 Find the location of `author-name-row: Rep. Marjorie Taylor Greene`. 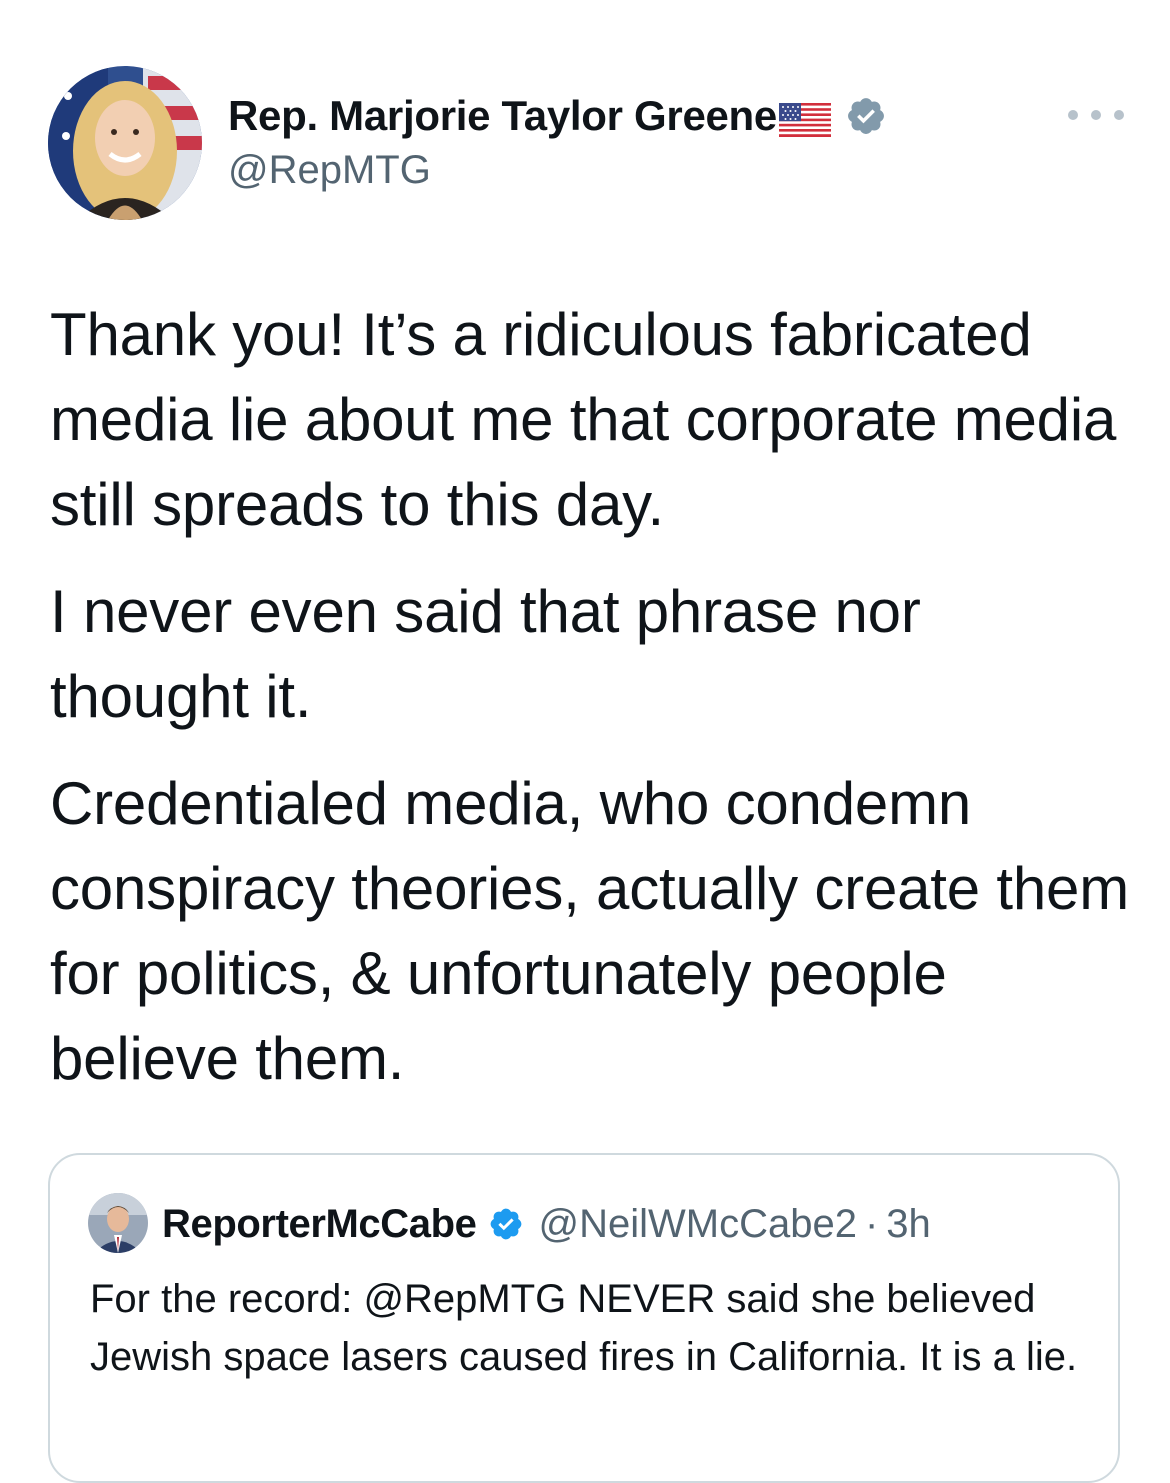

author-name-row: Rep. Marjorie Taylor Greene is located at coordinates (557, 116).